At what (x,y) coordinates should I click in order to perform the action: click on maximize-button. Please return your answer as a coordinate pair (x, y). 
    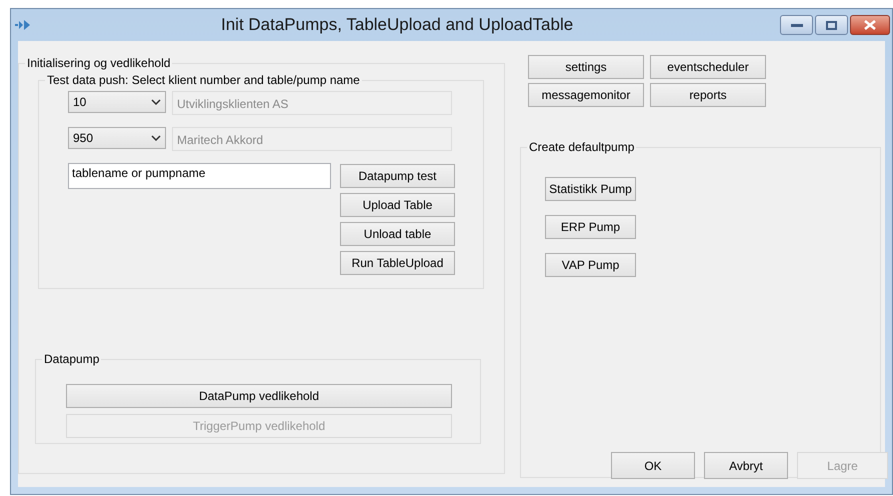
    Looking at the image, I should click on (831, 25).